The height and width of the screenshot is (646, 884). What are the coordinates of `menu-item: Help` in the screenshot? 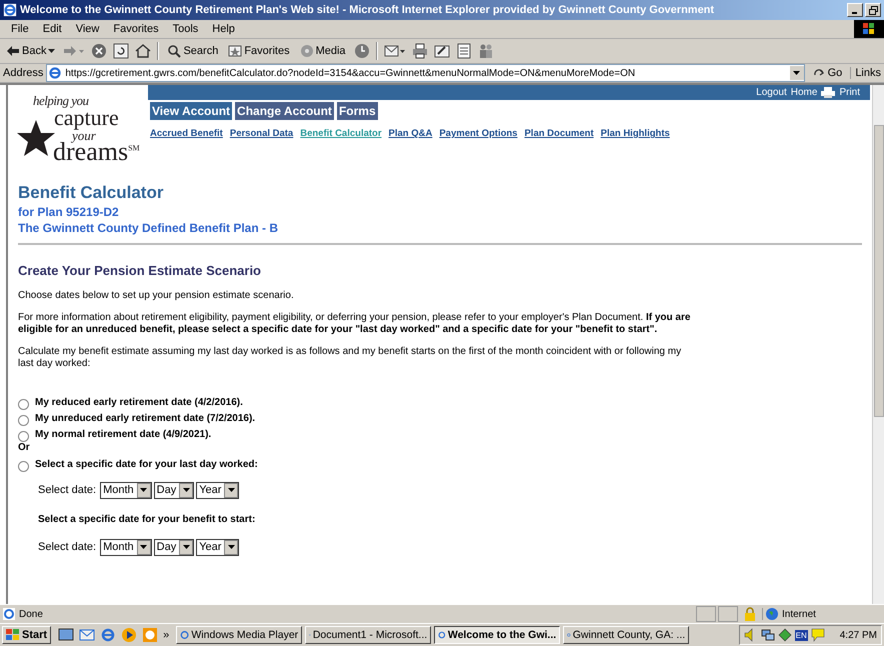 It's located at (223, 29).